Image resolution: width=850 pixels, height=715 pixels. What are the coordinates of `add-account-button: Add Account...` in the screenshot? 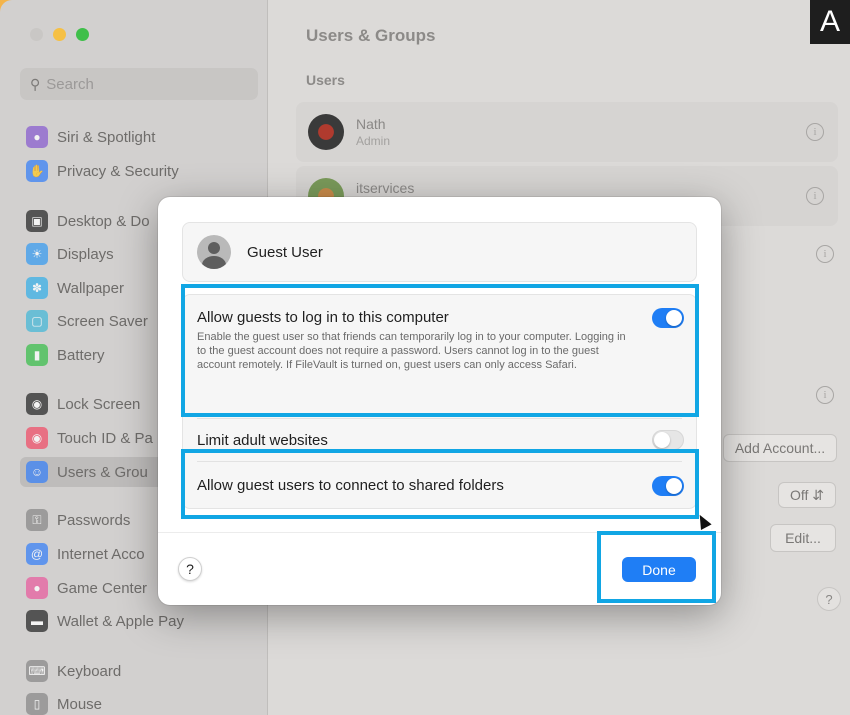 It's located at (780, 448).